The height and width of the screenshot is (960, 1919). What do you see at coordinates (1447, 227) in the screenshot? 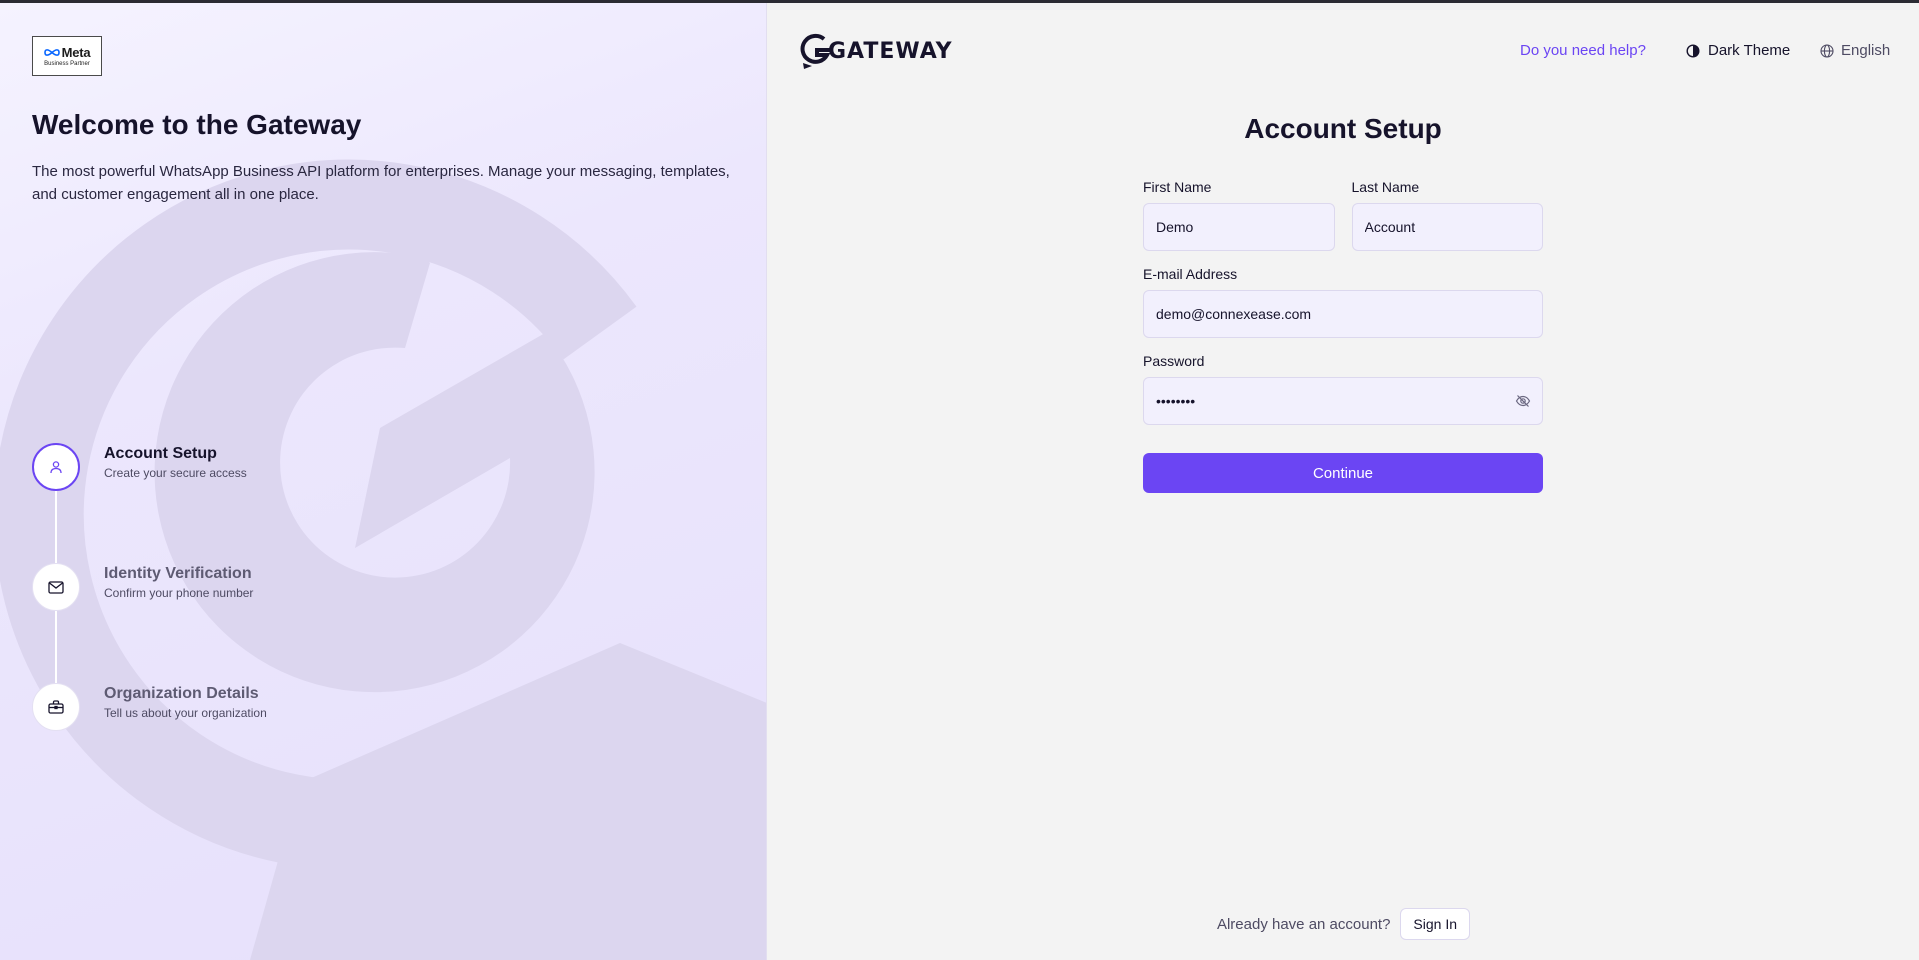
I see `last-name-input` at bounding box center [1447, 227].